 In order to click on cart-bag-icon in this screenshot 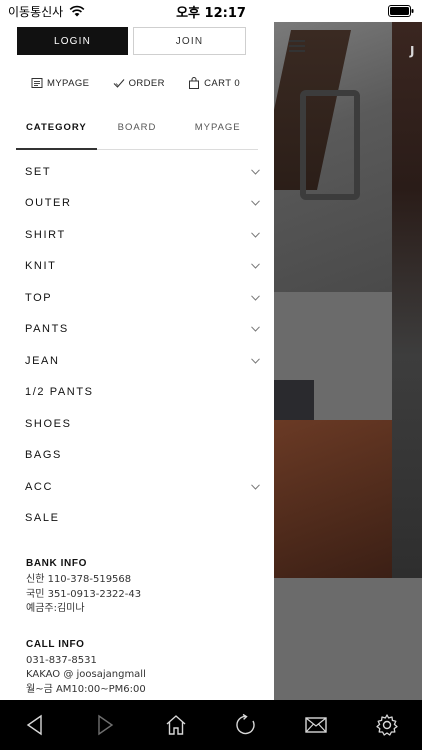, I will do `click(194, 83)`.